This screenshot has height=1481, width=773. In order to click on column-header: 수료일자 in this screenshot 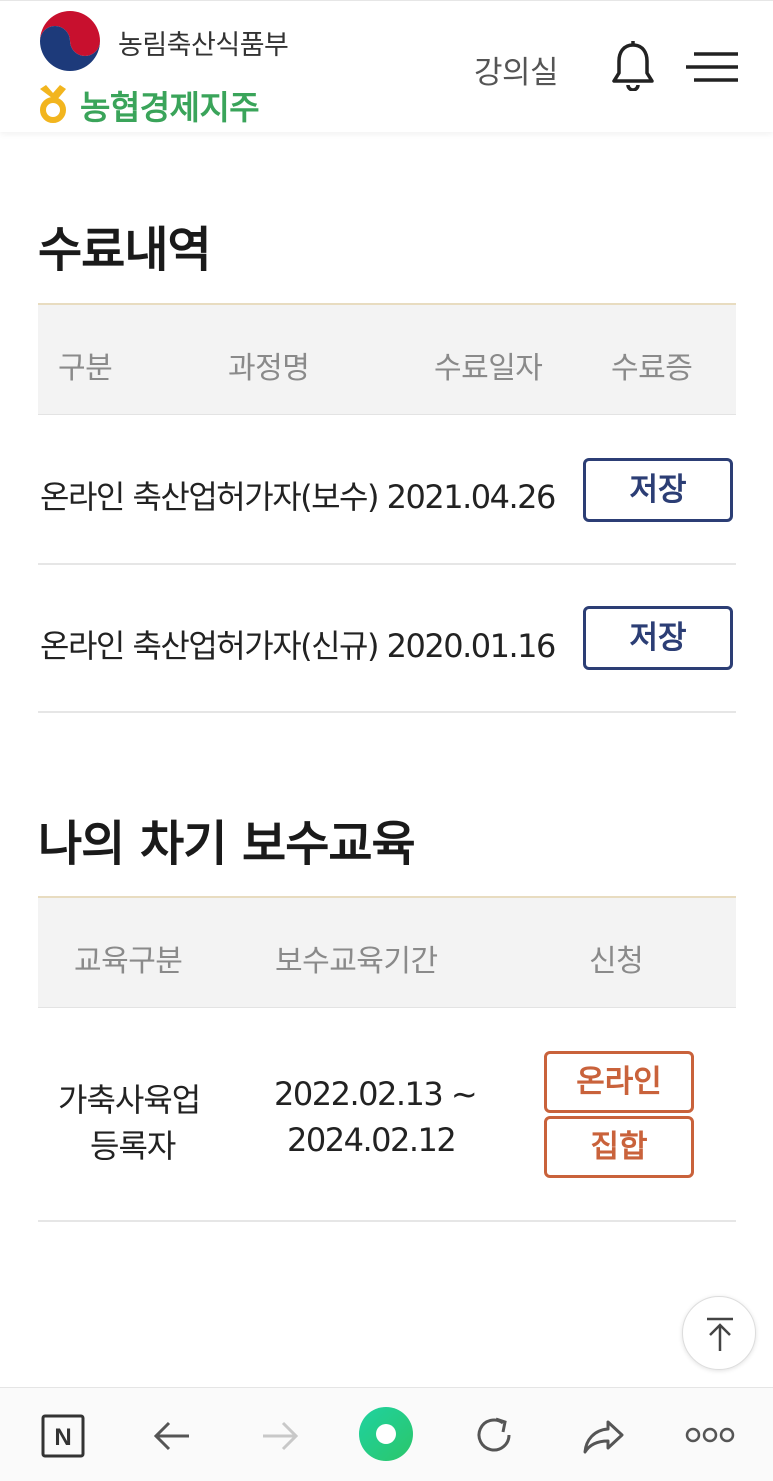, I will do `click(488, 368)`.